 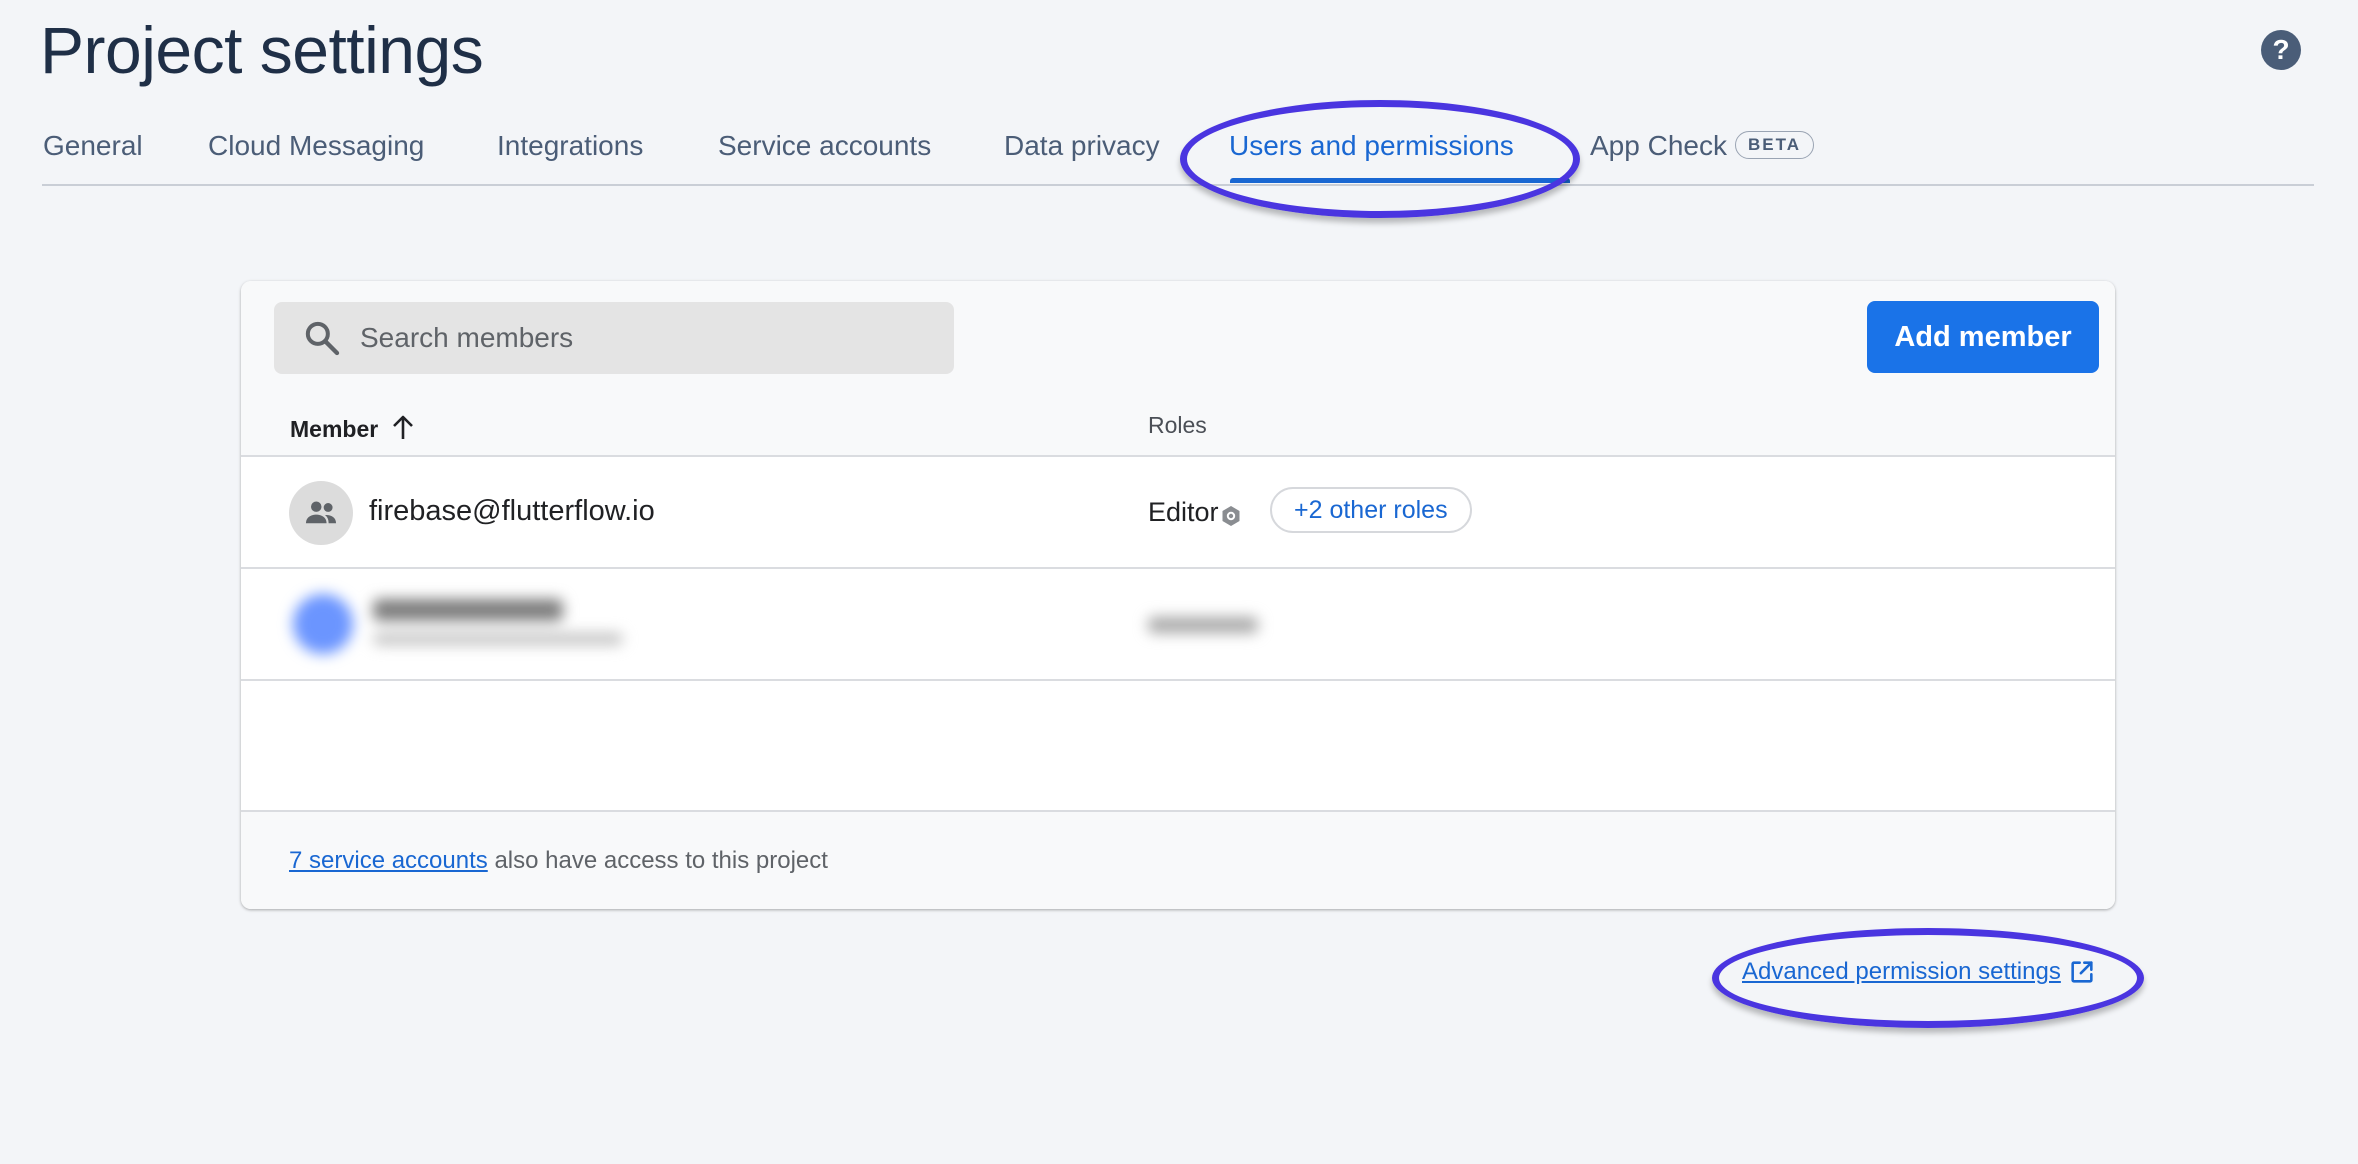 What do you see at coordinates (1183, 512) in the screenshot?
I see `role-label: Editor` at bounding box center [1183, 512].